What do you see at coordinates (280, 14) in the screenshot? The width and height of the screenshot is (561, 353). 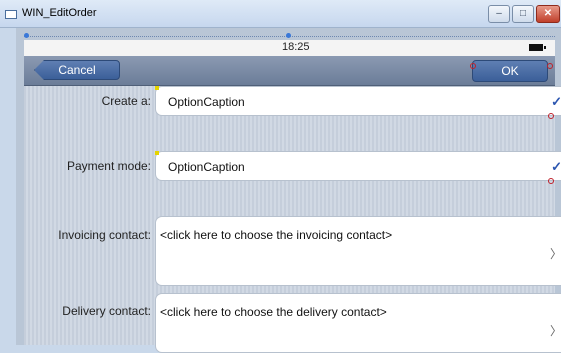 I see `window-titlebar: WIN_EditOrder – □ ✕` at bounding box center [280, 14].